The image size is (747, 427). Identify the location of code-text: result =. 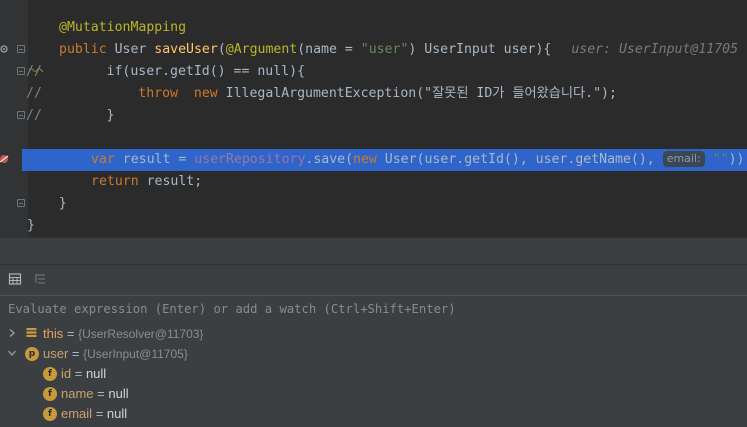
(154, 159).